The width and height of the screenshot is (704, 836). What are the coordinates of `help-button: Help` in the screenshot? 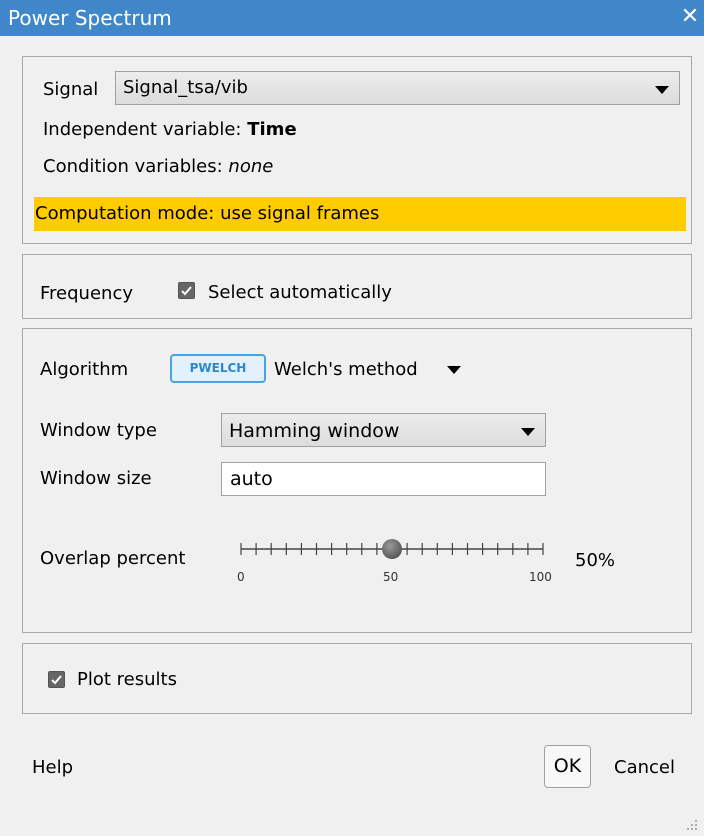 It's located at (52, 768).